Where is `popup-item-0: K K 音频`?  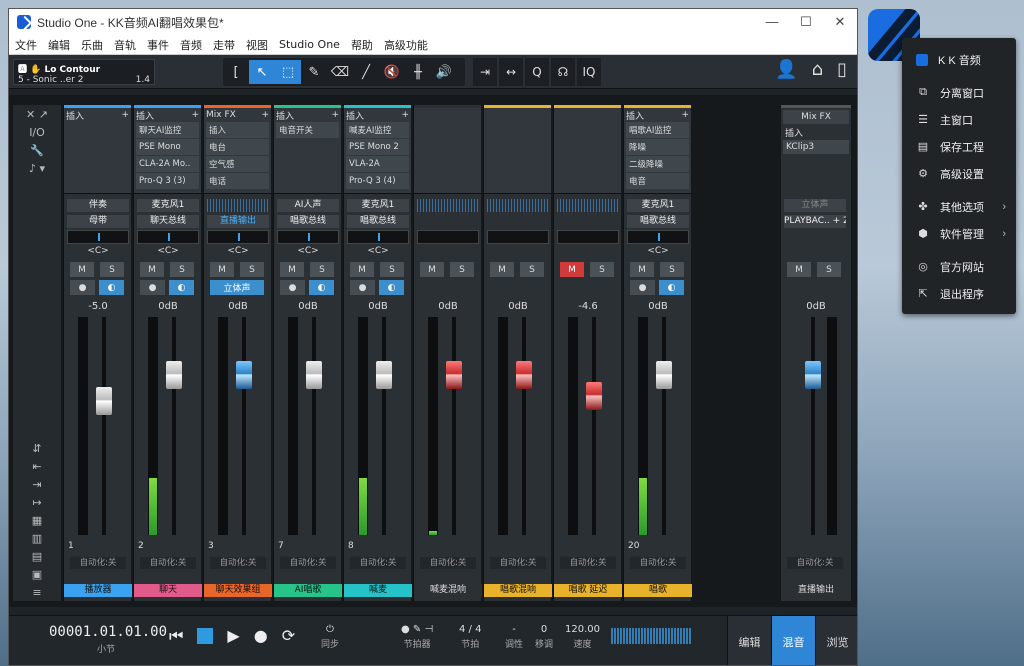 popup-item-0: K K 音频 is located at coordinates (959, 59).